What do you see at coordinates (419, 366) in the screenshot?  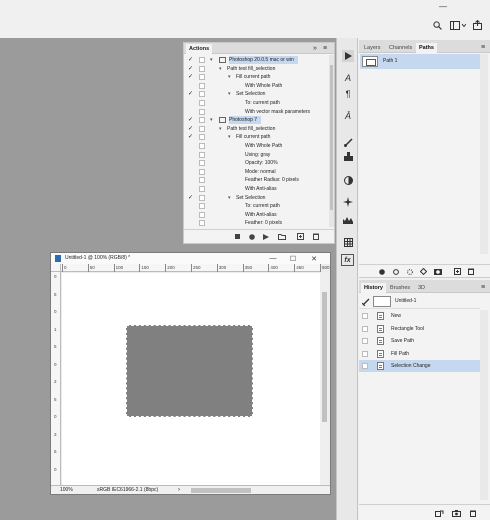 I see `history-state-row: Selection Change` at bounding box center [419, 366].